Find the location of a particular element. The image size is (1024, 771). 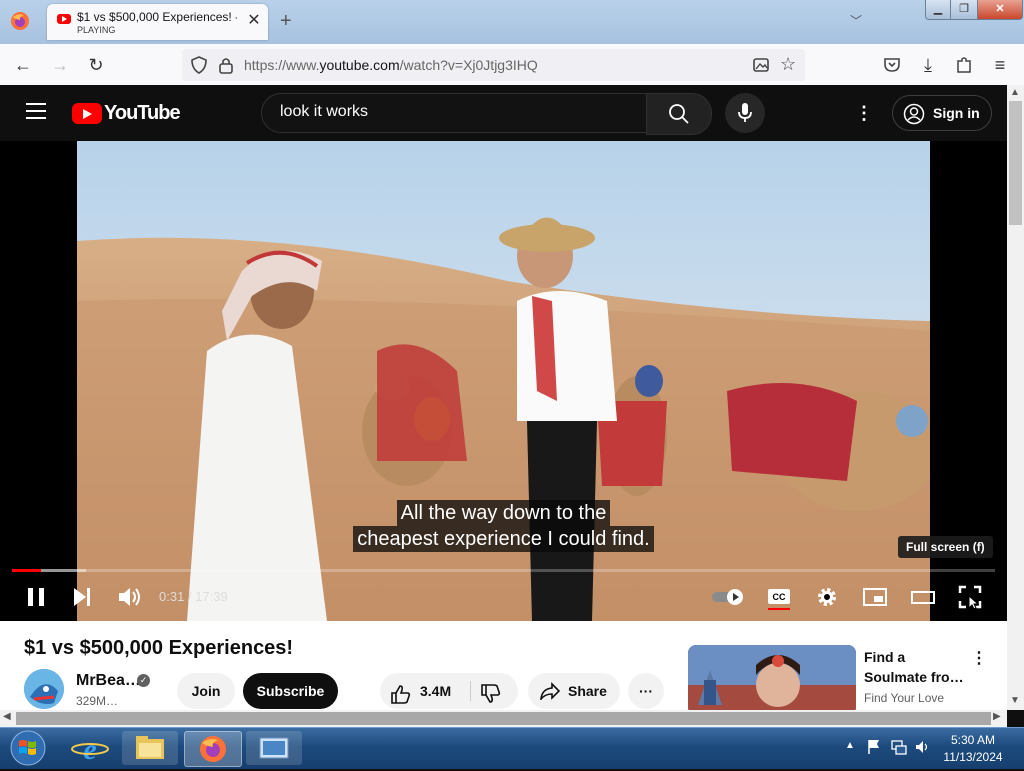

closed-captions-icon: CC is located at coordinates (779, 599).